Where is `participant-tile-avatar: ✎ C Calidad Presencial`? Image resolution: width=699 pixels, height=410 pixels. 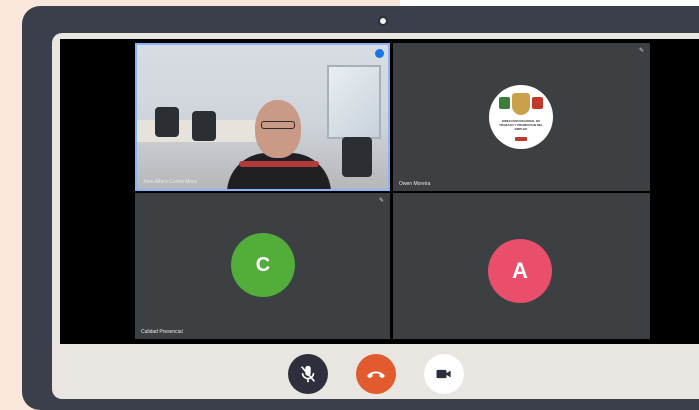
participant-tile-avatar: ✎ C Calidad Presencial is located at coordinates (262, 266).